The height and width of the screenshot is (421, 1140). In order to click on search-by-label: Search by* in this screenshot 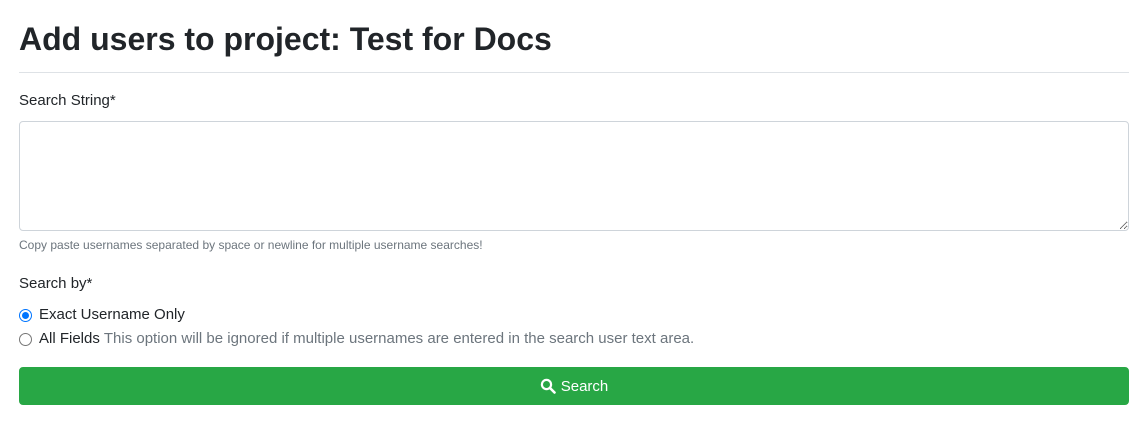, I will do `click(56, 283)`.